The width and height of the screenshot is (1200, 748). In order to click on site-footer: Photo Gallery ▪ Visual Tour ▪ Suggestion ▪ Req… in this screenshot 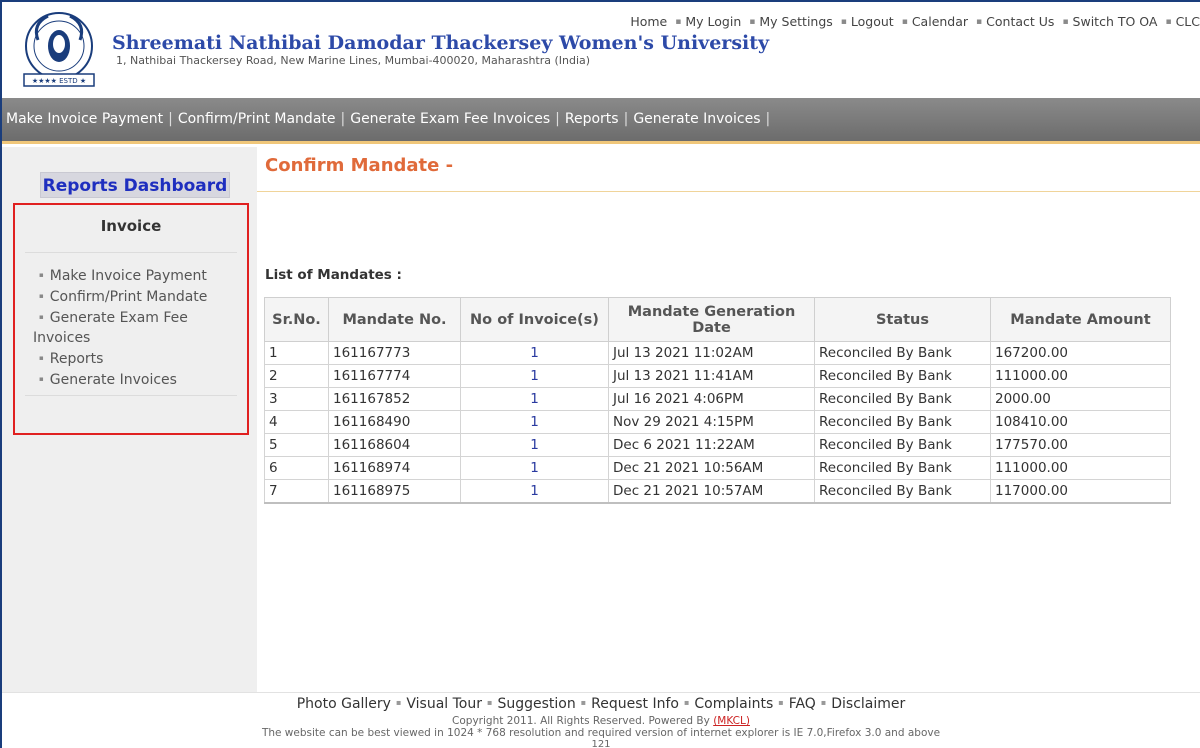, I will do `click(601, 720)`.